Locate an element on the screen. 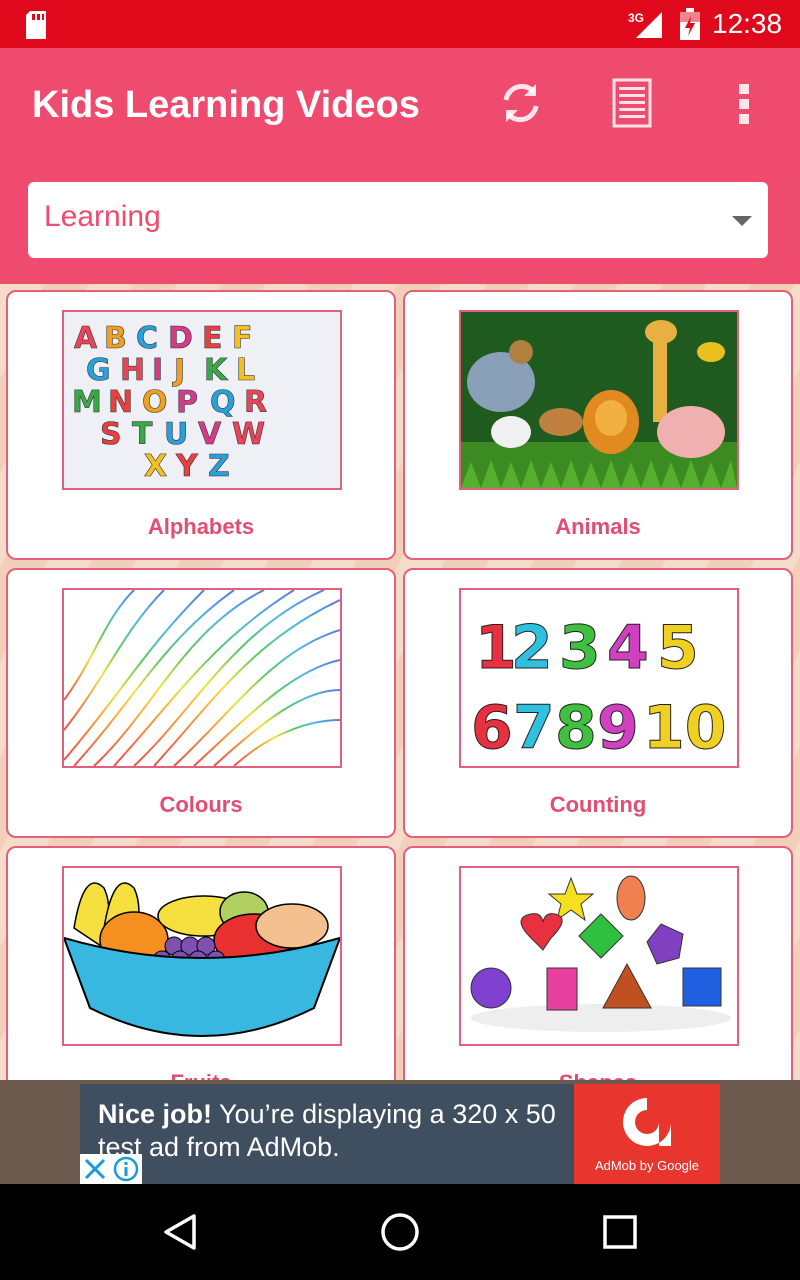 Image resolution: width=800 pixels, height=1280 pixels. svg-text: 9 is located at coordinates (618, 728).